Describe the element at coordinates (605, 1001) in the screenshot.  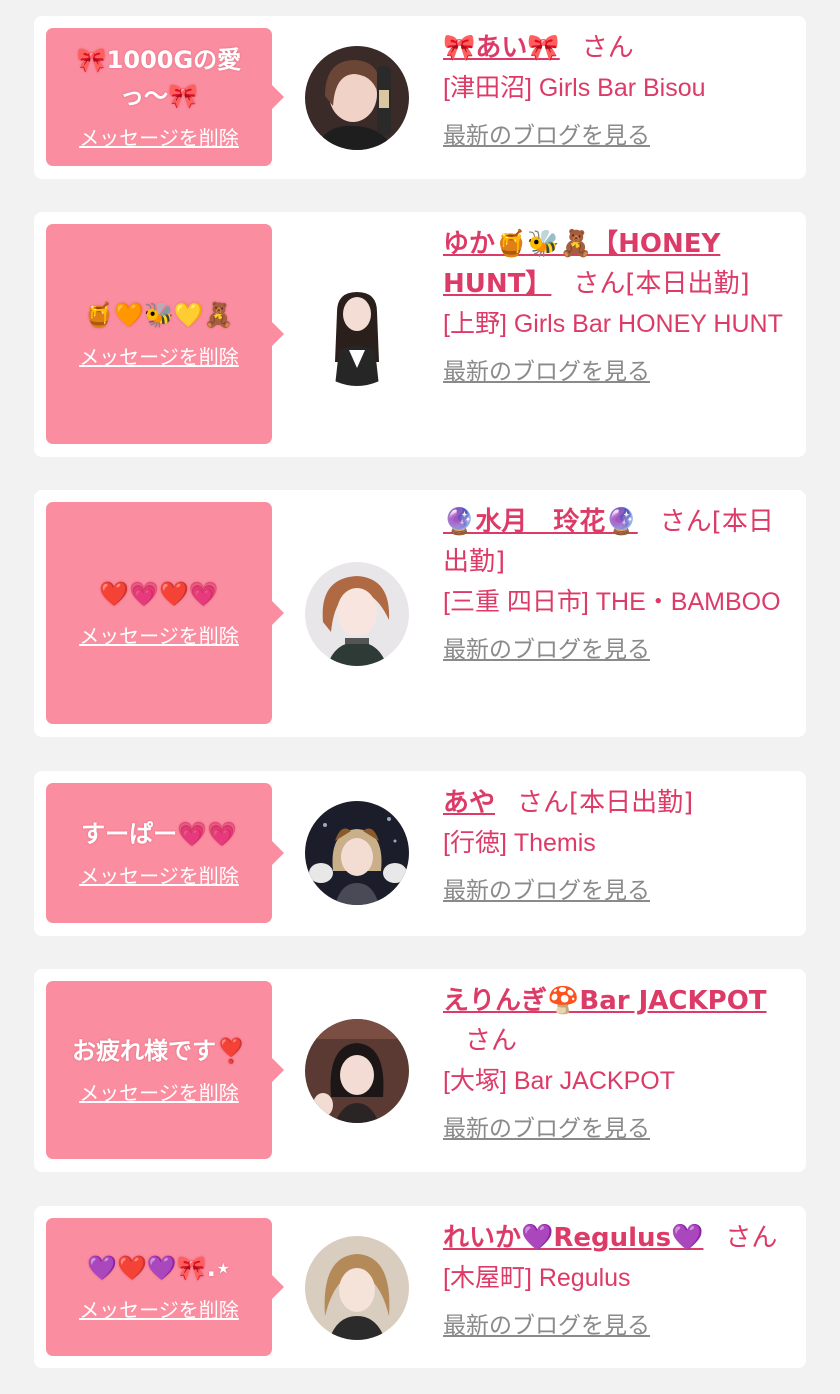
I see `girl-name-link: えりんぎ🍄Bar JACKPOT` at that location.